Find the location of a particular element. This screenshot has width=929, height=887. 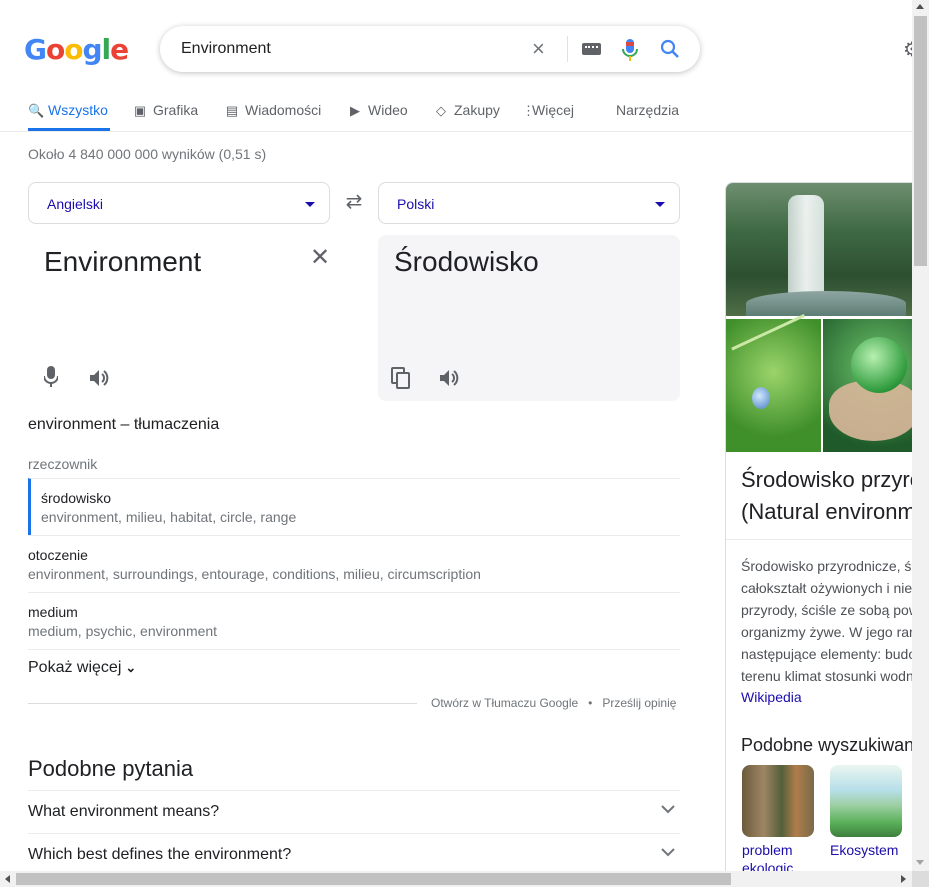

source-language-label: Angielski is located at coordinates (75, 204).